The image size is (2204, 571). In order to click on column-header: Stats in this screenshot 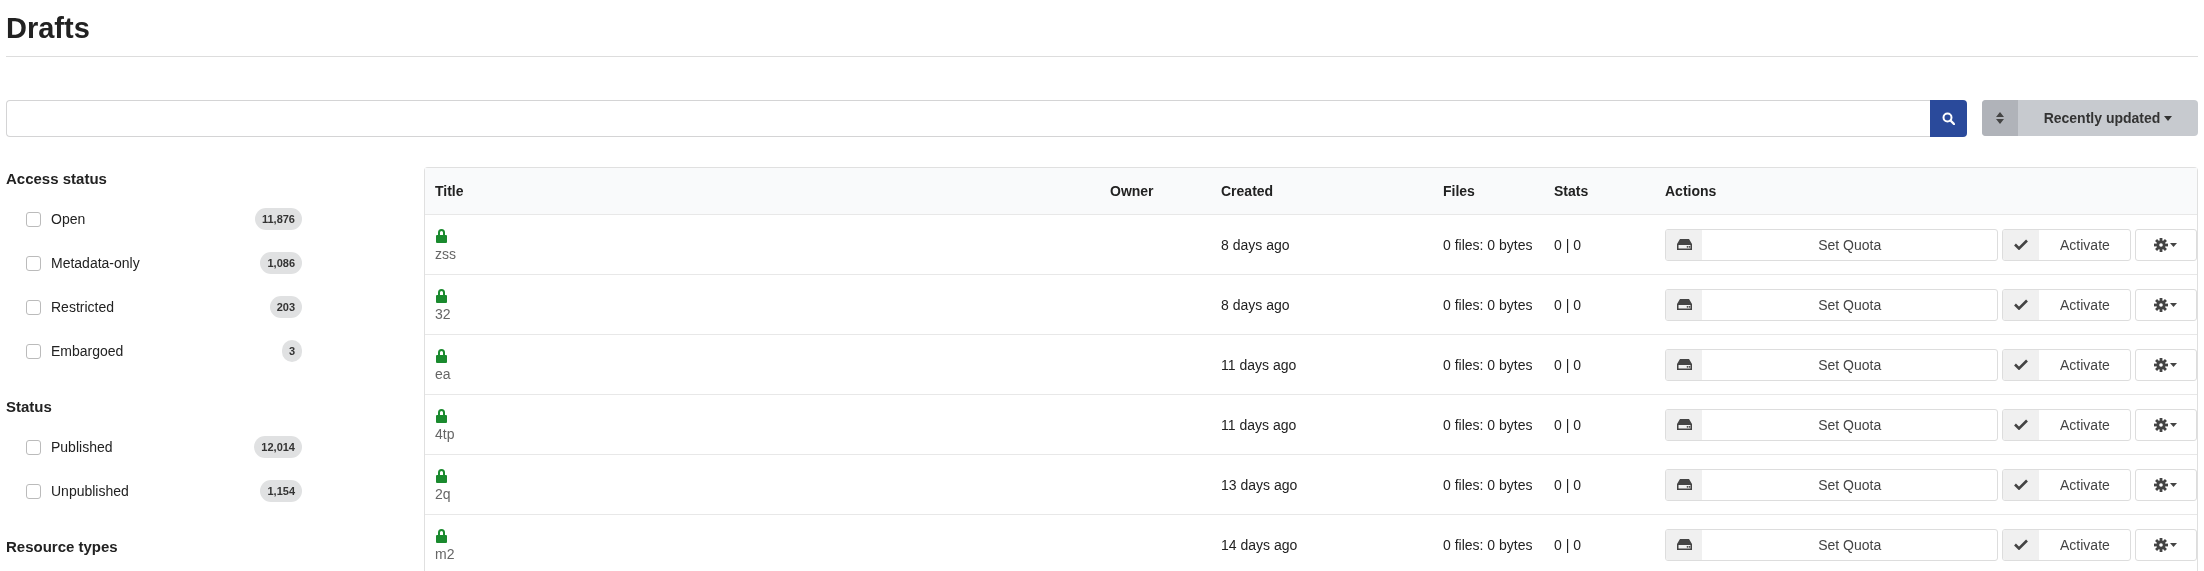, I will do `click(1571, 191)`.